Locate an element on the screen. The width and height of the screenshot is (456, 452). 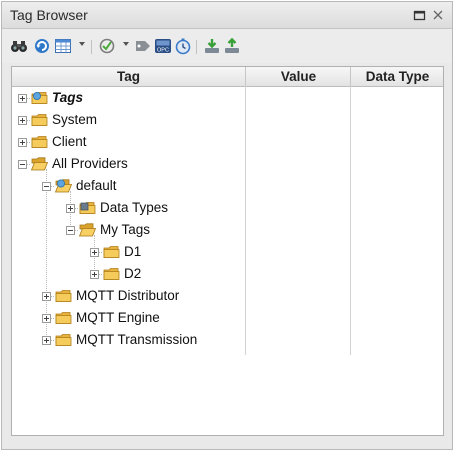
tree-item-label: All Providers is located at coordinates (90, 163).